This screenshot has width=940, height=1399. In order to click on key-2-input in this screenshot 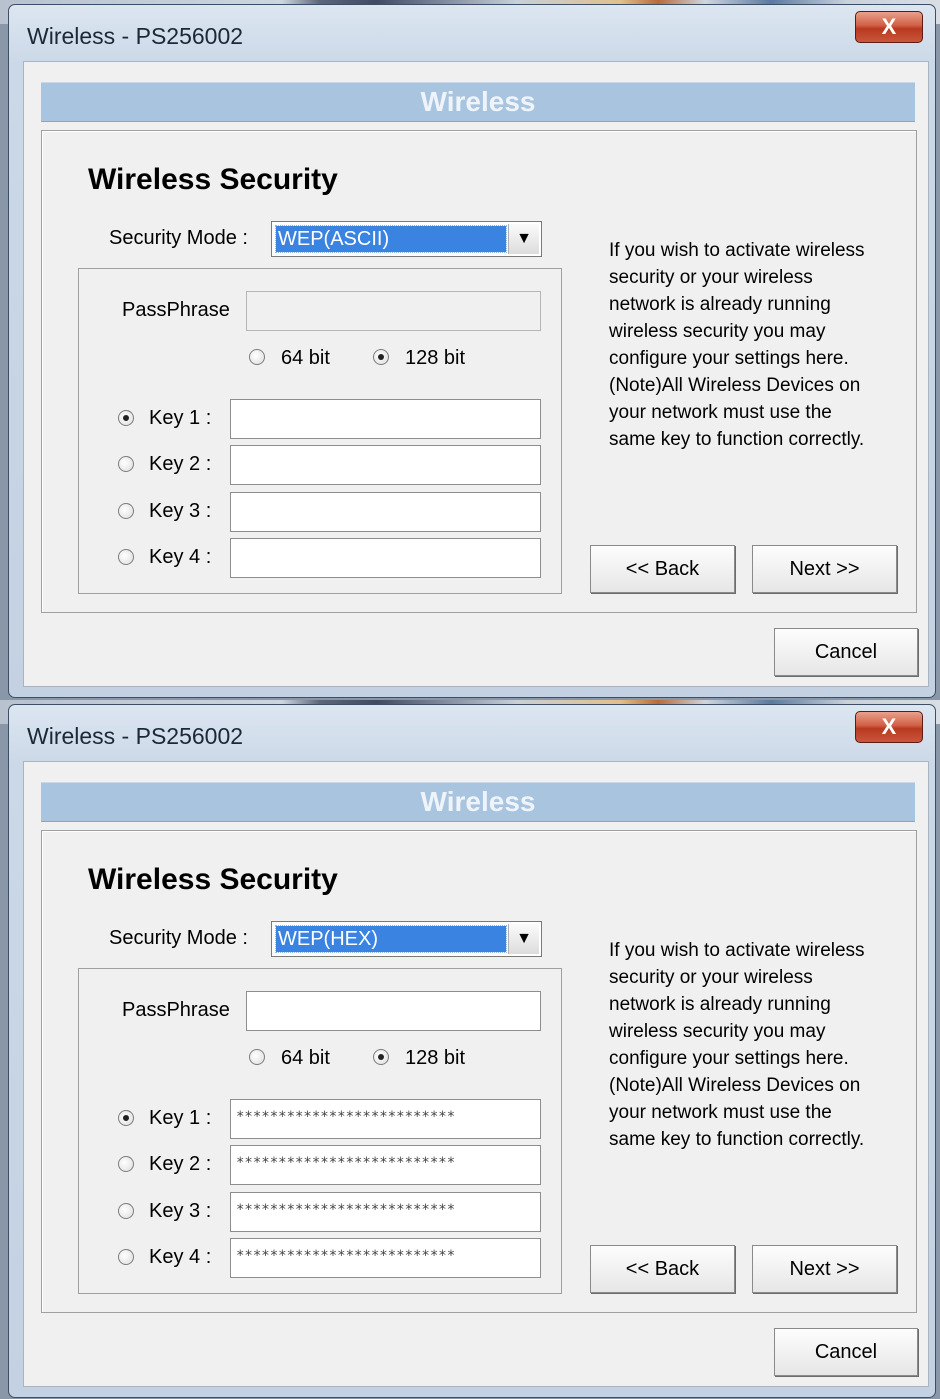, I will do `click(385, 465)`.